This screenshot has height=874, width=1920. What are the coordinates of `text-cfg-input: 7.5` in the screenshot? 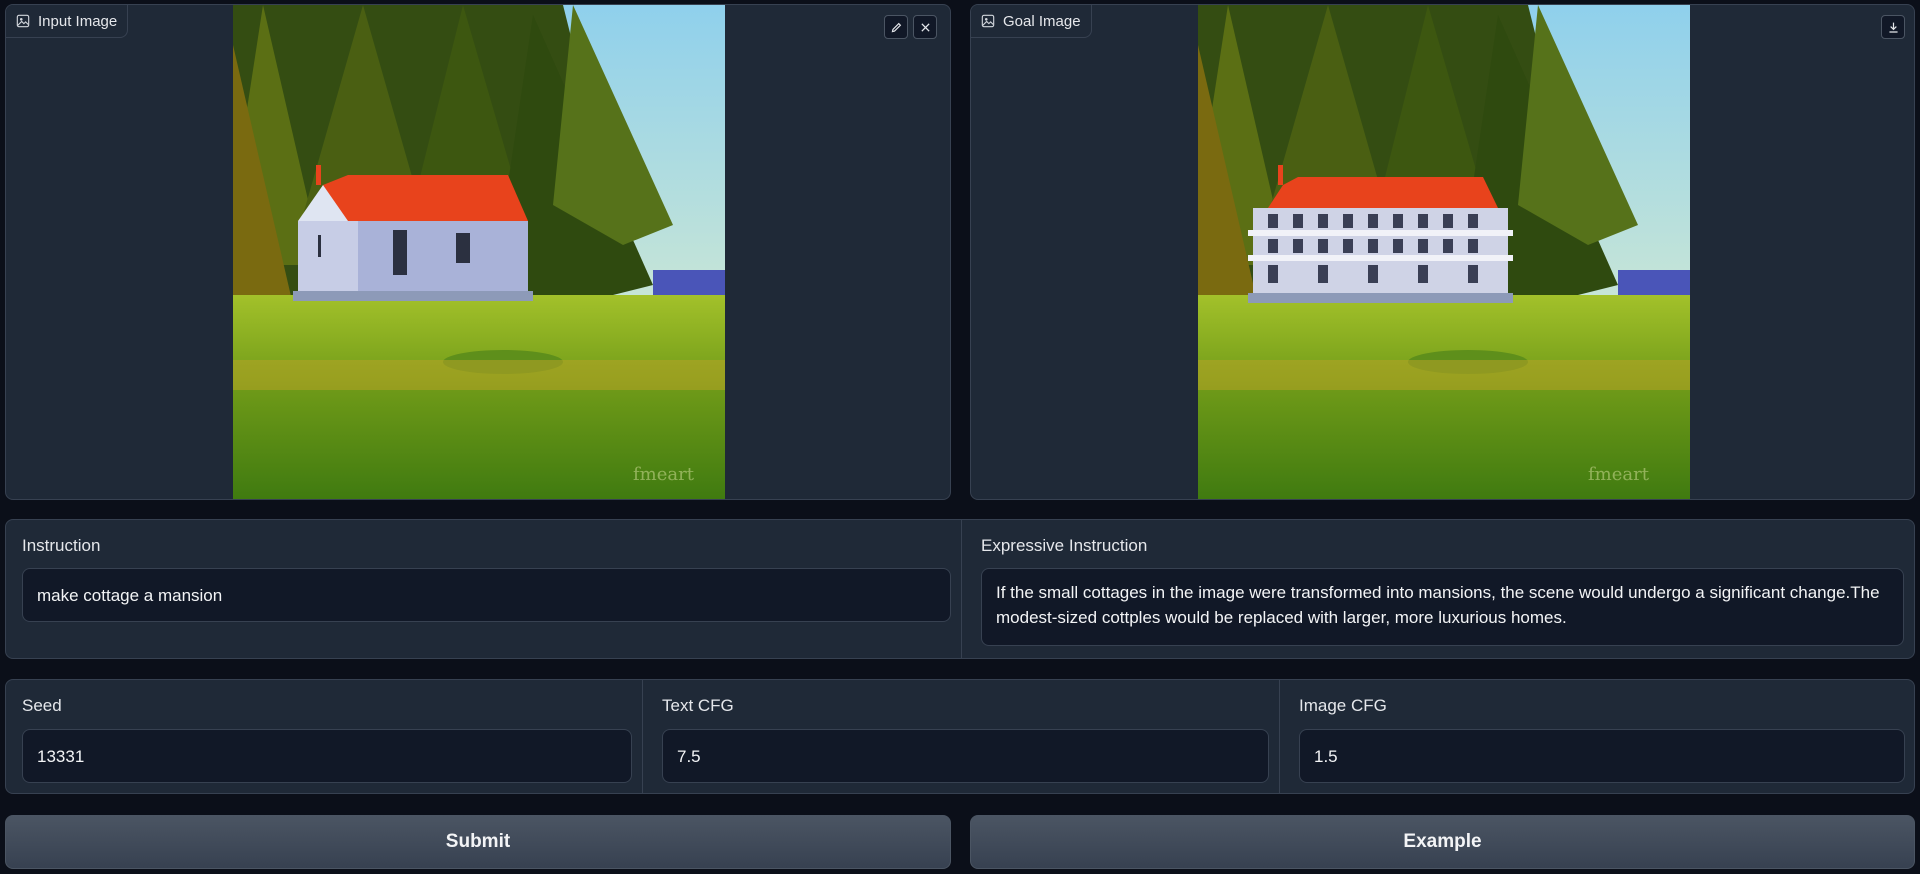 It's located at (965, 756).